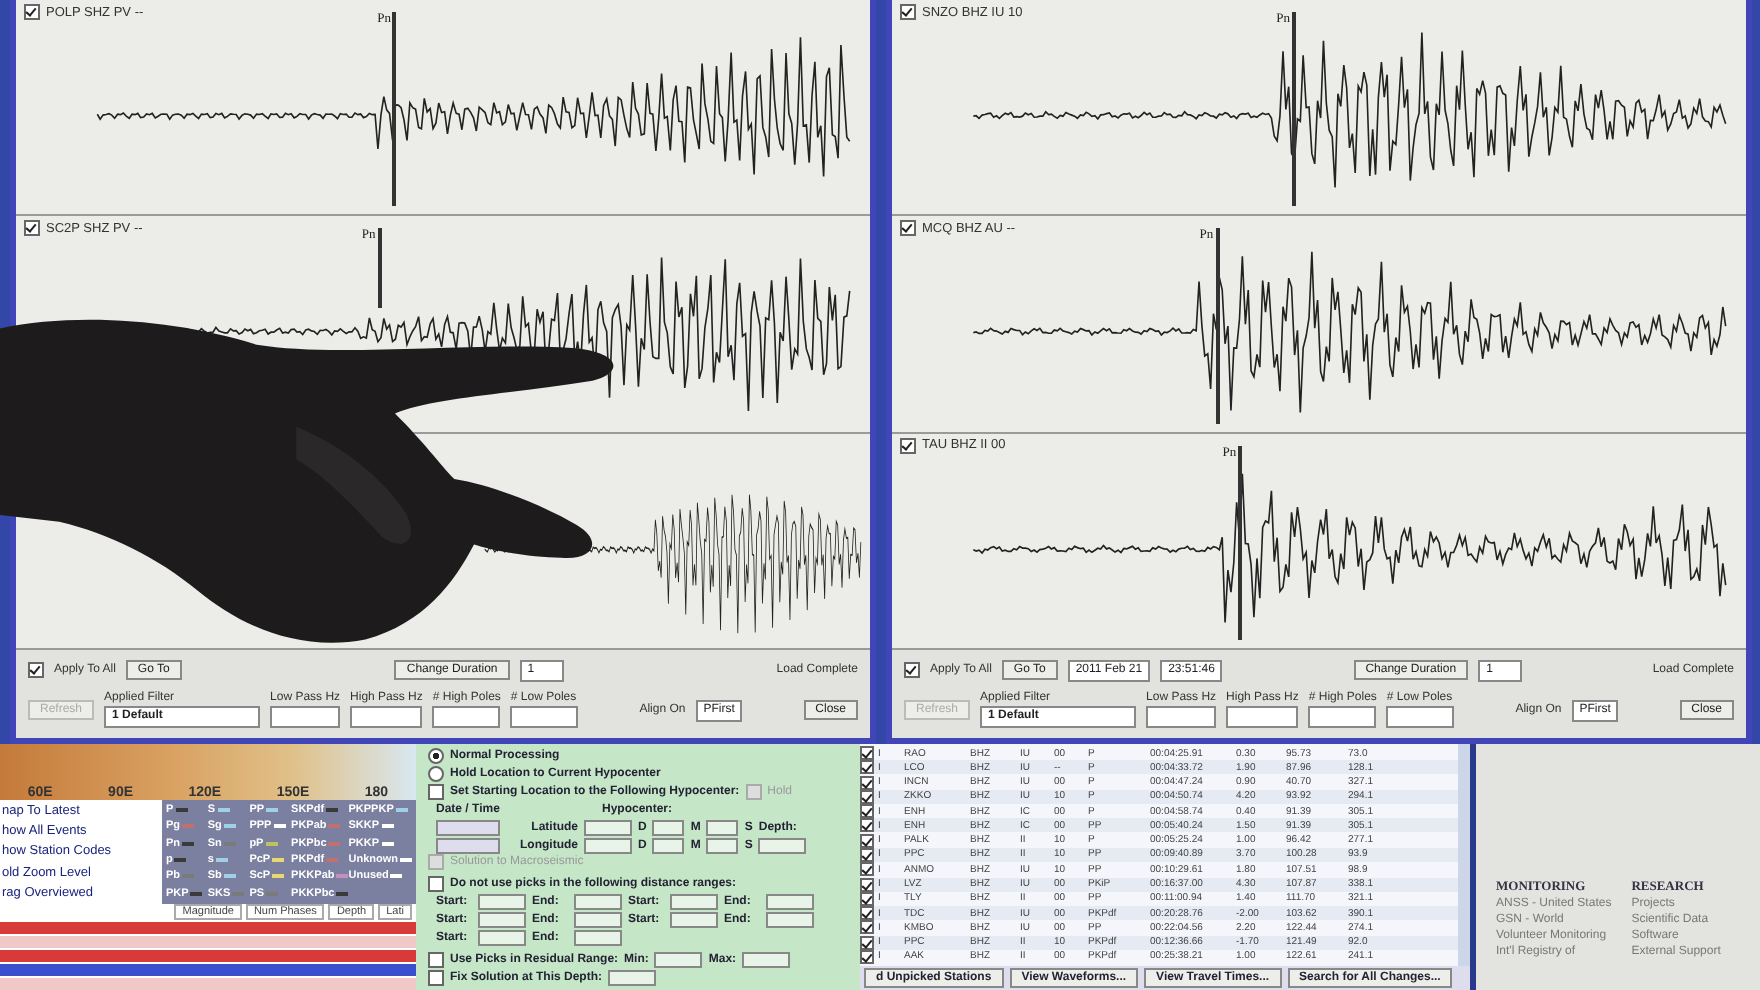 The height and width of the screenshot is (990, 1760). Describe the element at coordinates (468, 827) in the screenshot. I see `date-field` at that location.